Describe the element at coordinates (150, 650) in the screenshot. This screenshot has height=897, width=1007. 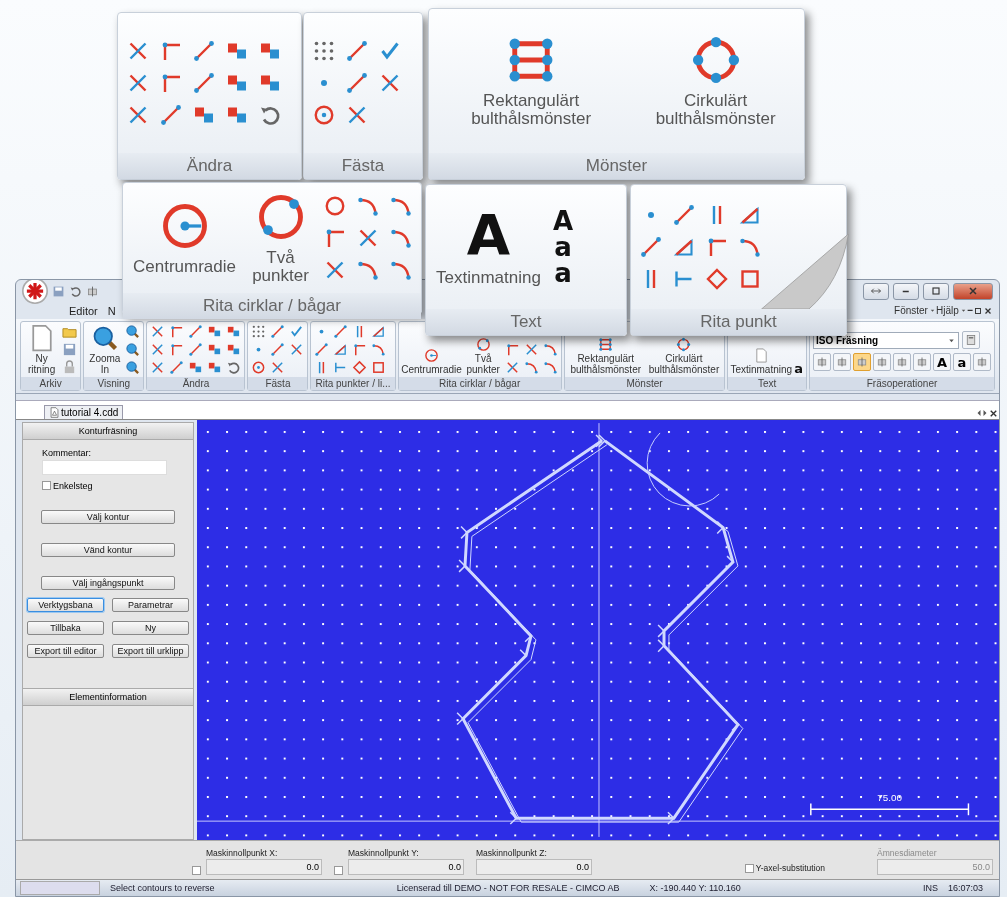
I see `panel-button: Export till urklipp` at that location.